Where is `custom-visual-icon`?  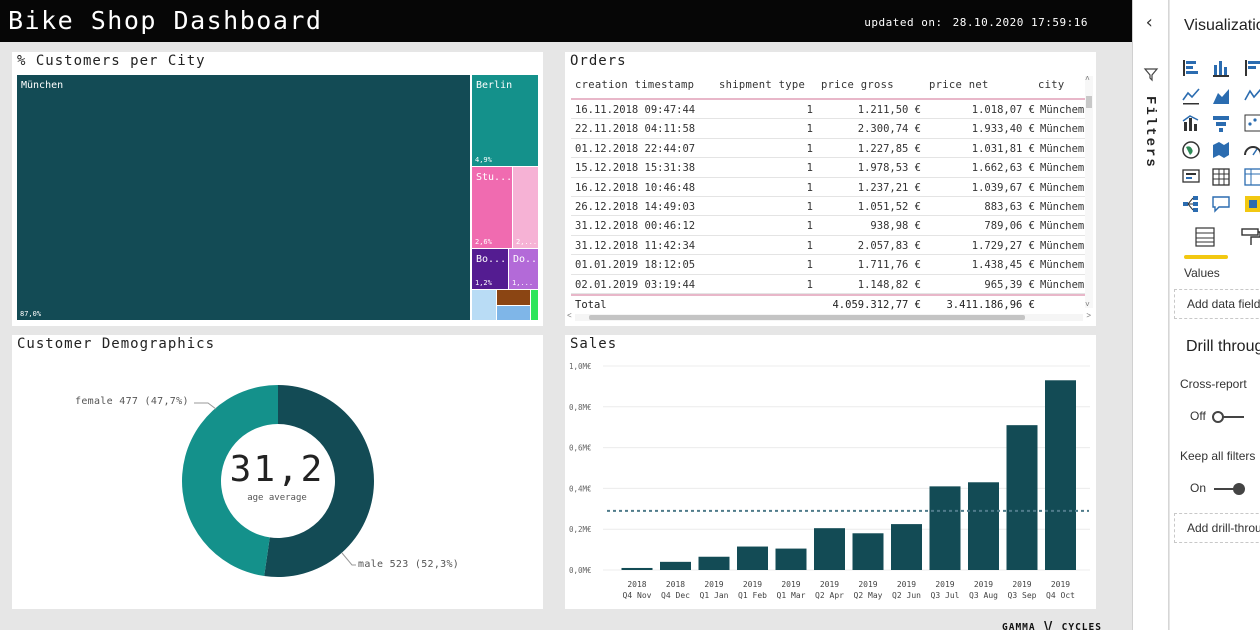
custom-visual-icon is located at coordinates (1251, 204).